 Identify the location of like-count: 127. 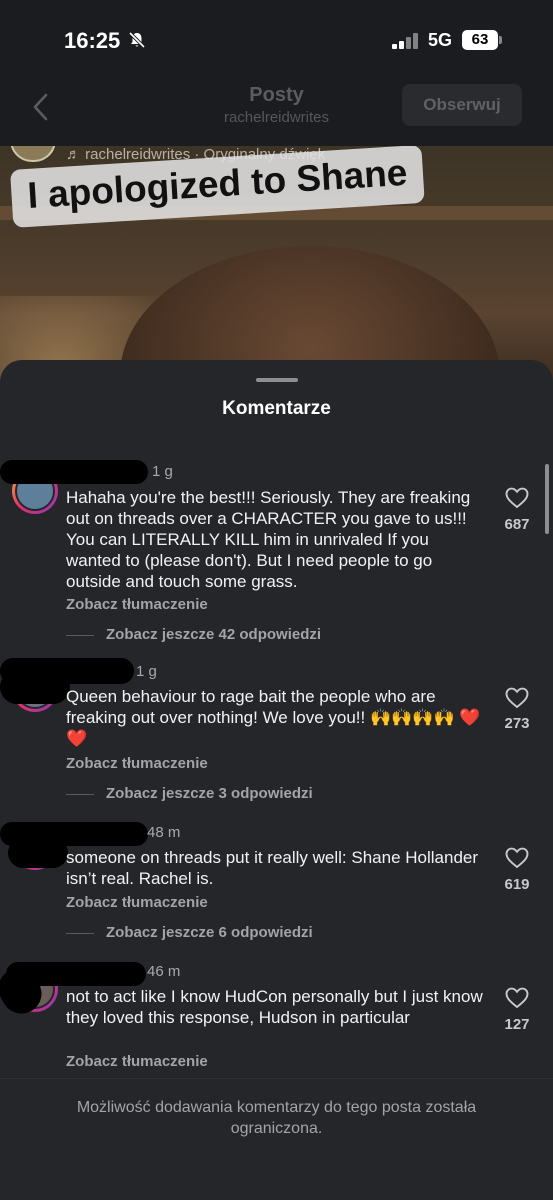
(517, 1024).